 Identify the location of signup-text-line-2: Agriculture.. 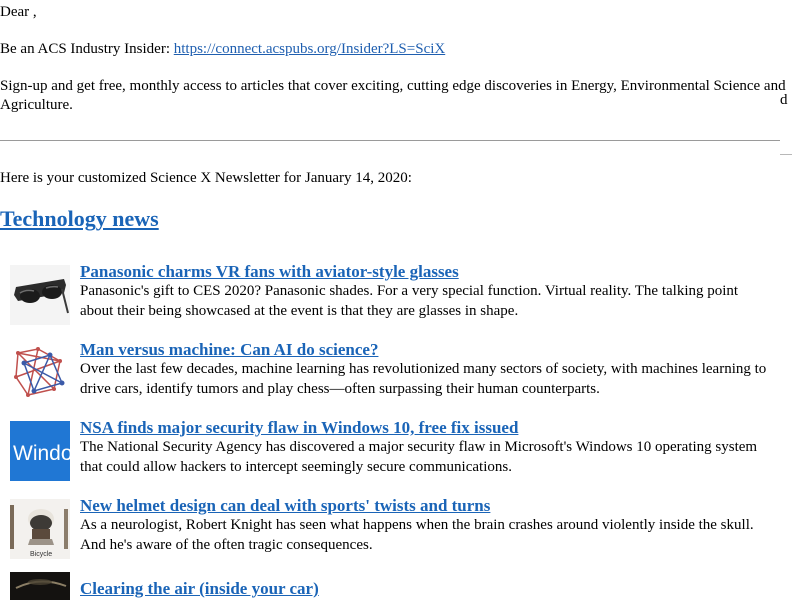
(36, 105).